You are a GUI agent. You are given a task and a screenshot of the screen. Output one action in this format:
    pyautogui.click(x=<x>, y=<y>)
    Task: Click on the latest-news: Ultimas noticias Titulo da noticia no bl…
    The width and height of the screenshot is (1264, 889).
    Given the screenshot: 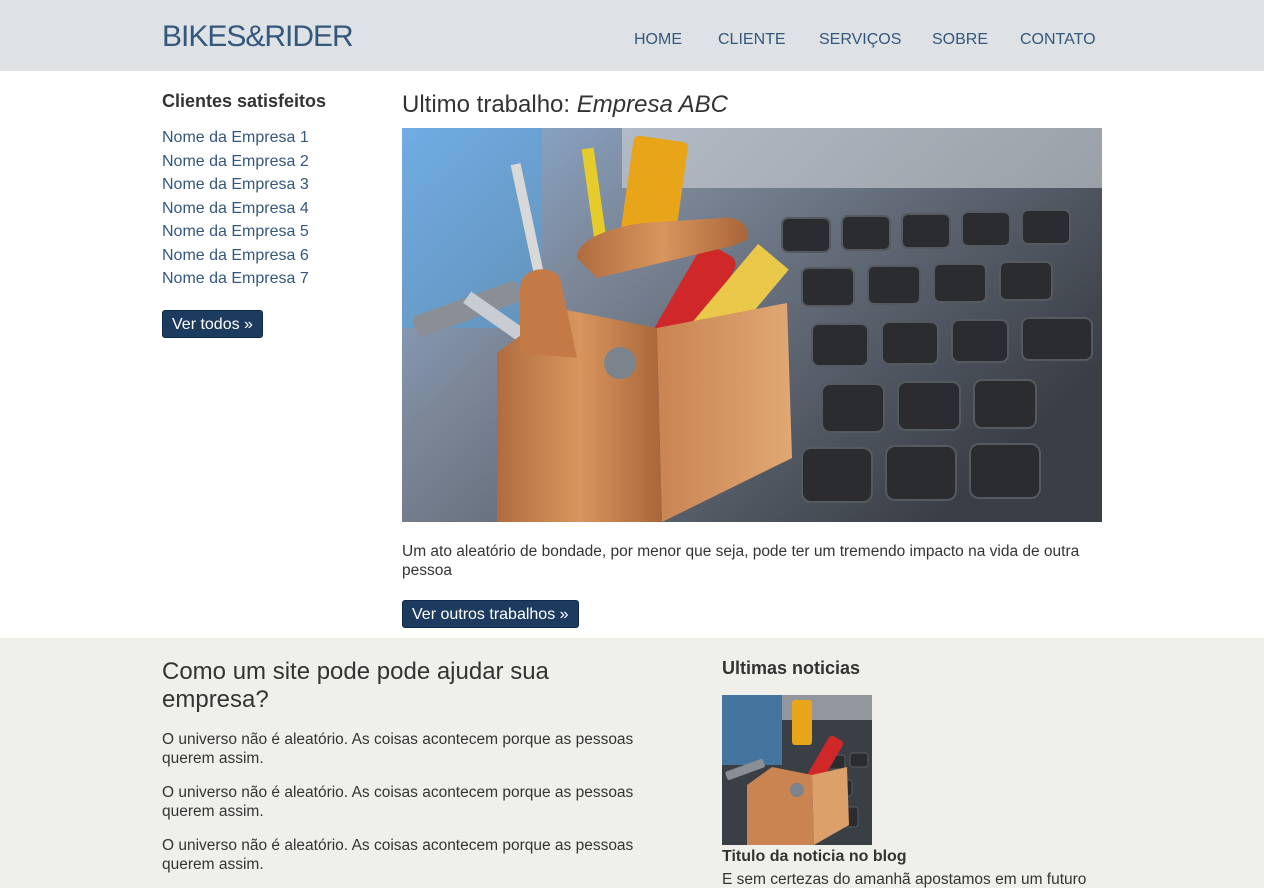 What is the action you would take?
    pyautogui.click(x=912, y=773)
    